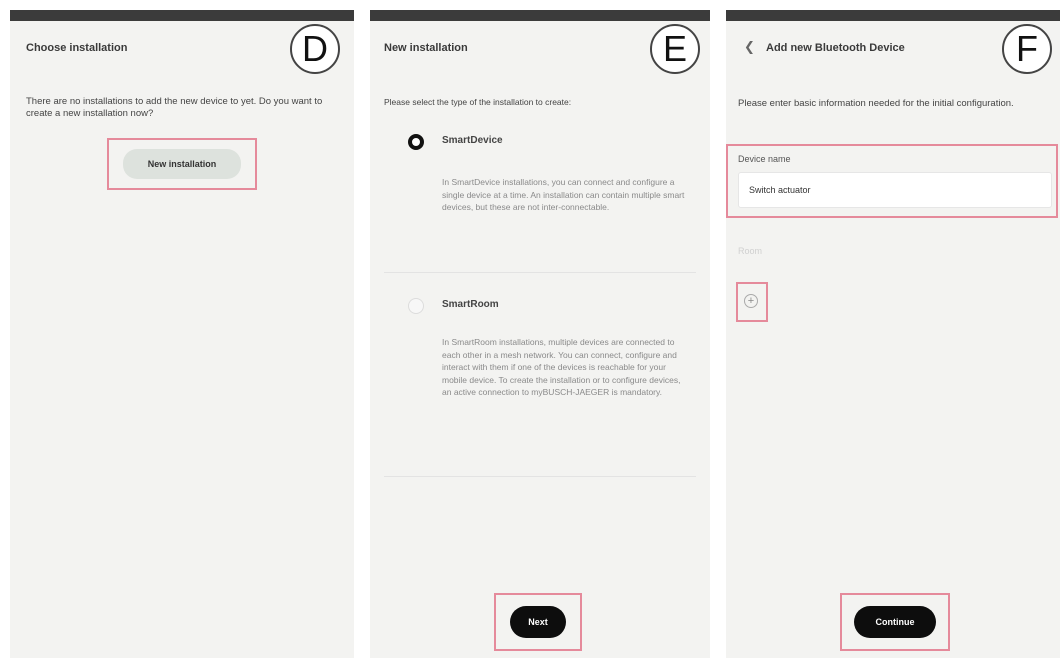 The height and width of the screenshot is (660, 1060). Describe the element at coordinates (675, 49) in the screenshot. I see `step-badge: E` at that location.